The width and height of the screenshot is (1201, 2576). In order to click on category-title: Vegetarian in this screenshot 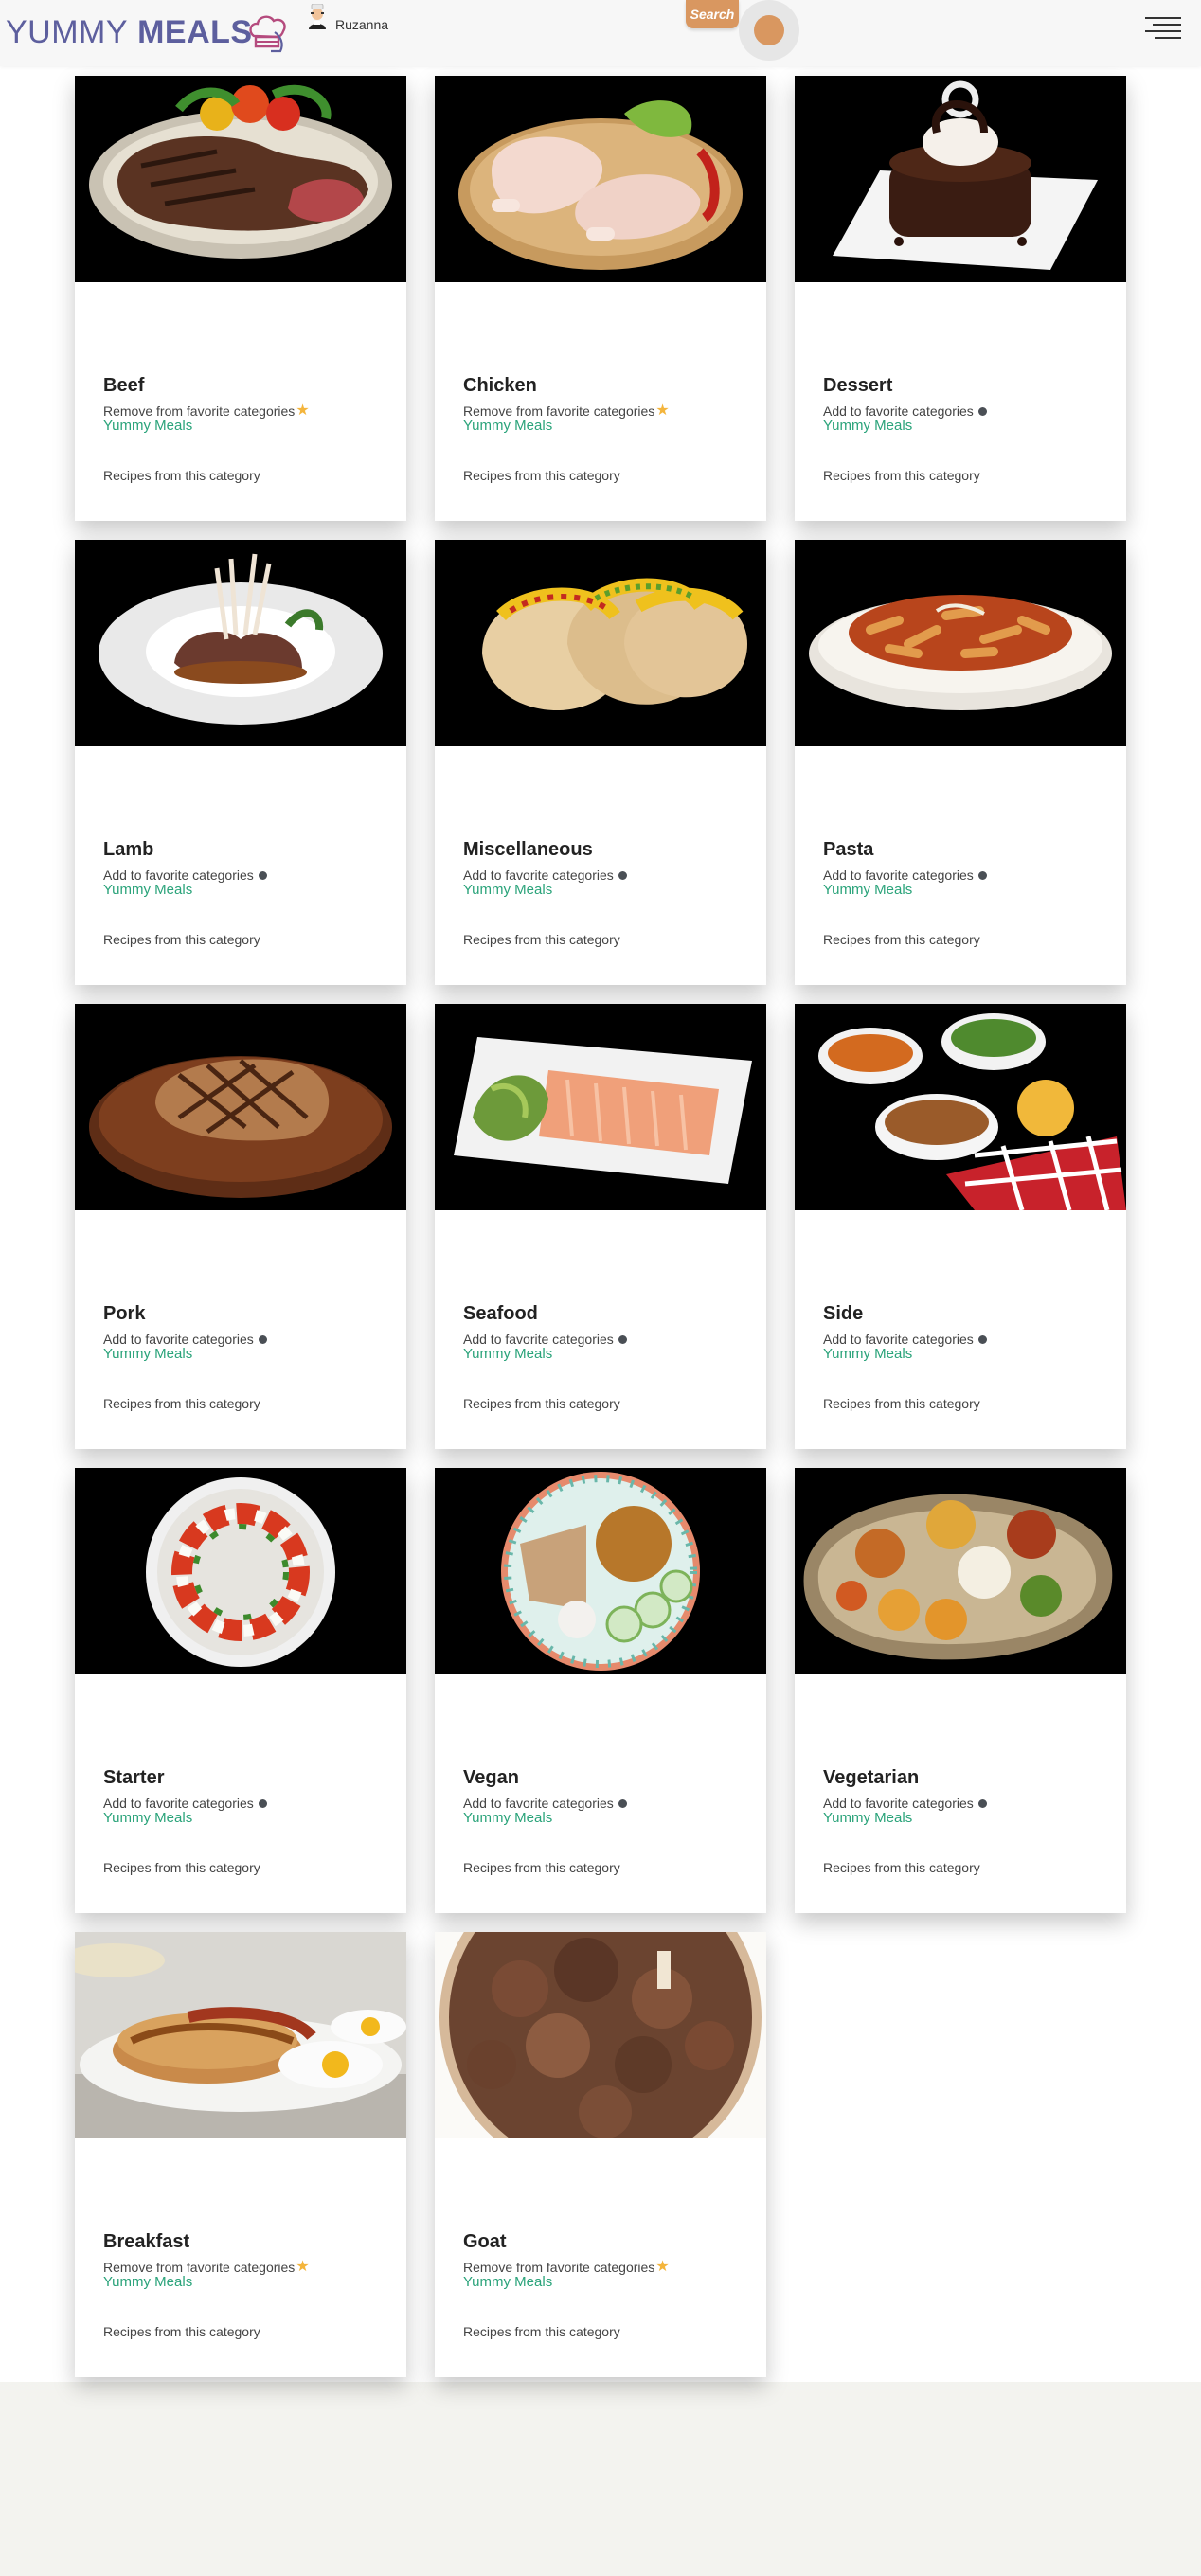, I will do `click(871, 1777)`.